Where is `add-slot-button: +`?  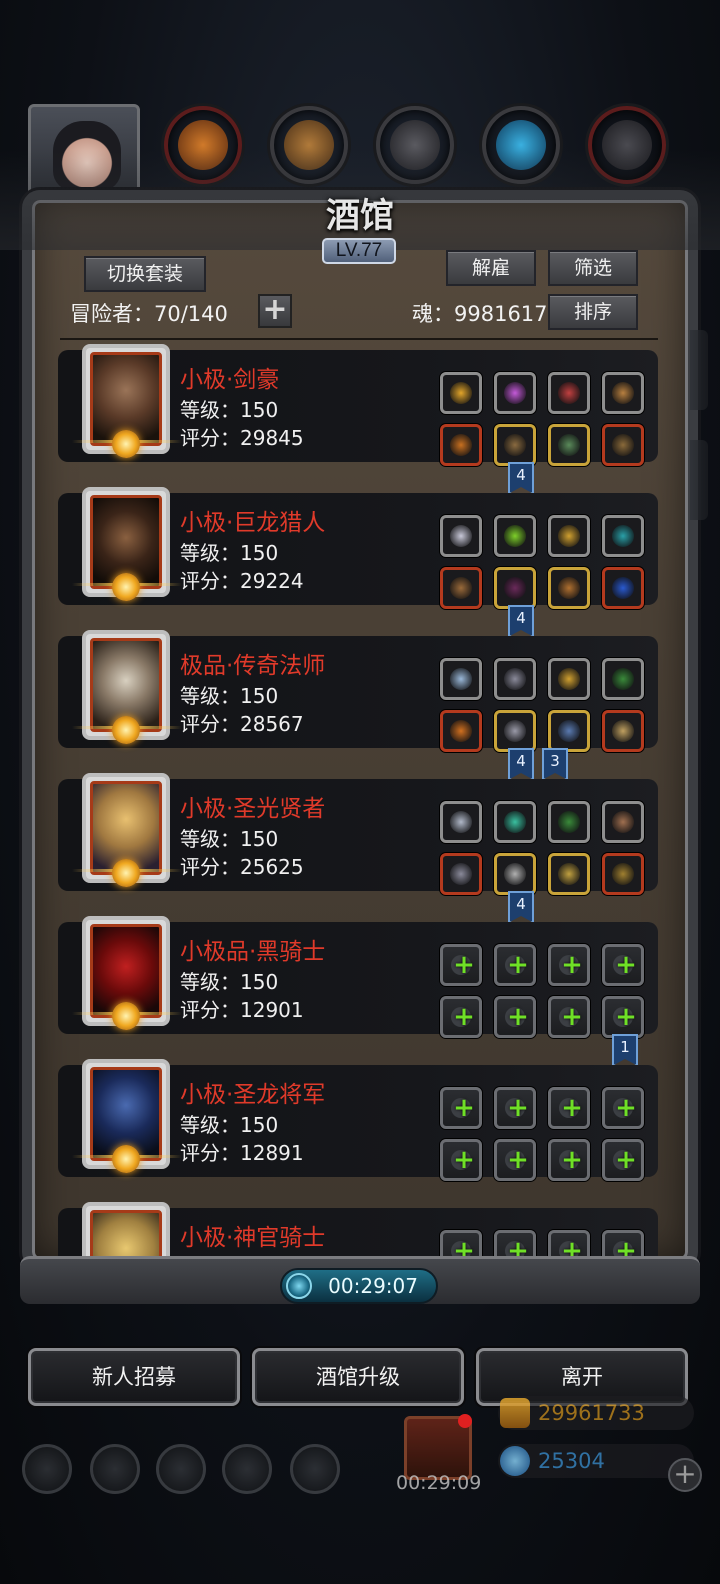
add-slot-button: + is located at coordinates (275, 311).